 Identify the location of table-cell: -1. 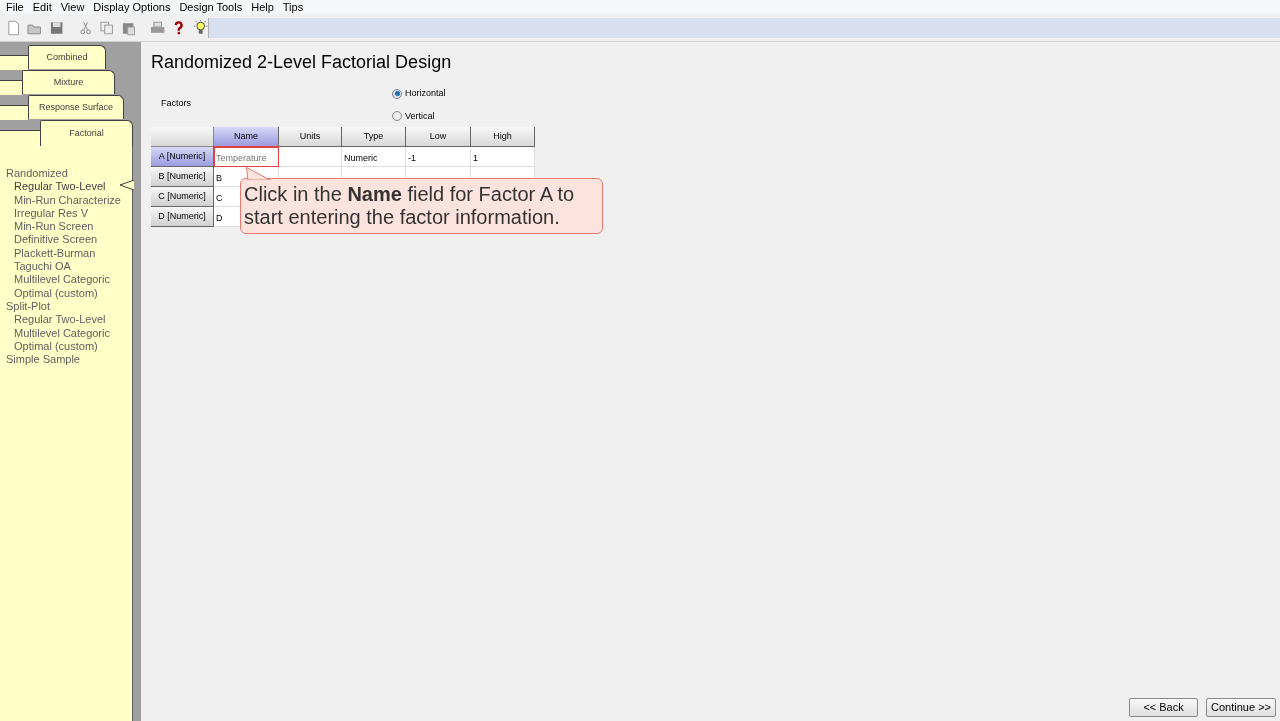
(438, 157).